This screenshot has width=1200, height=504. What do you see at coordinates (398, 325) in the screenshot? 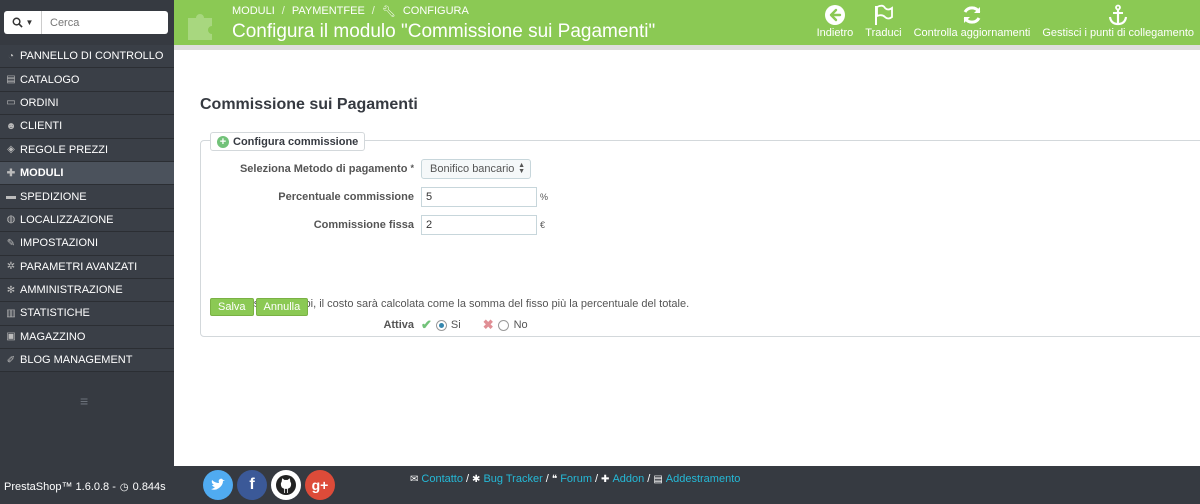
I see `active-label: Attiva` at bounding box center [398, 325].